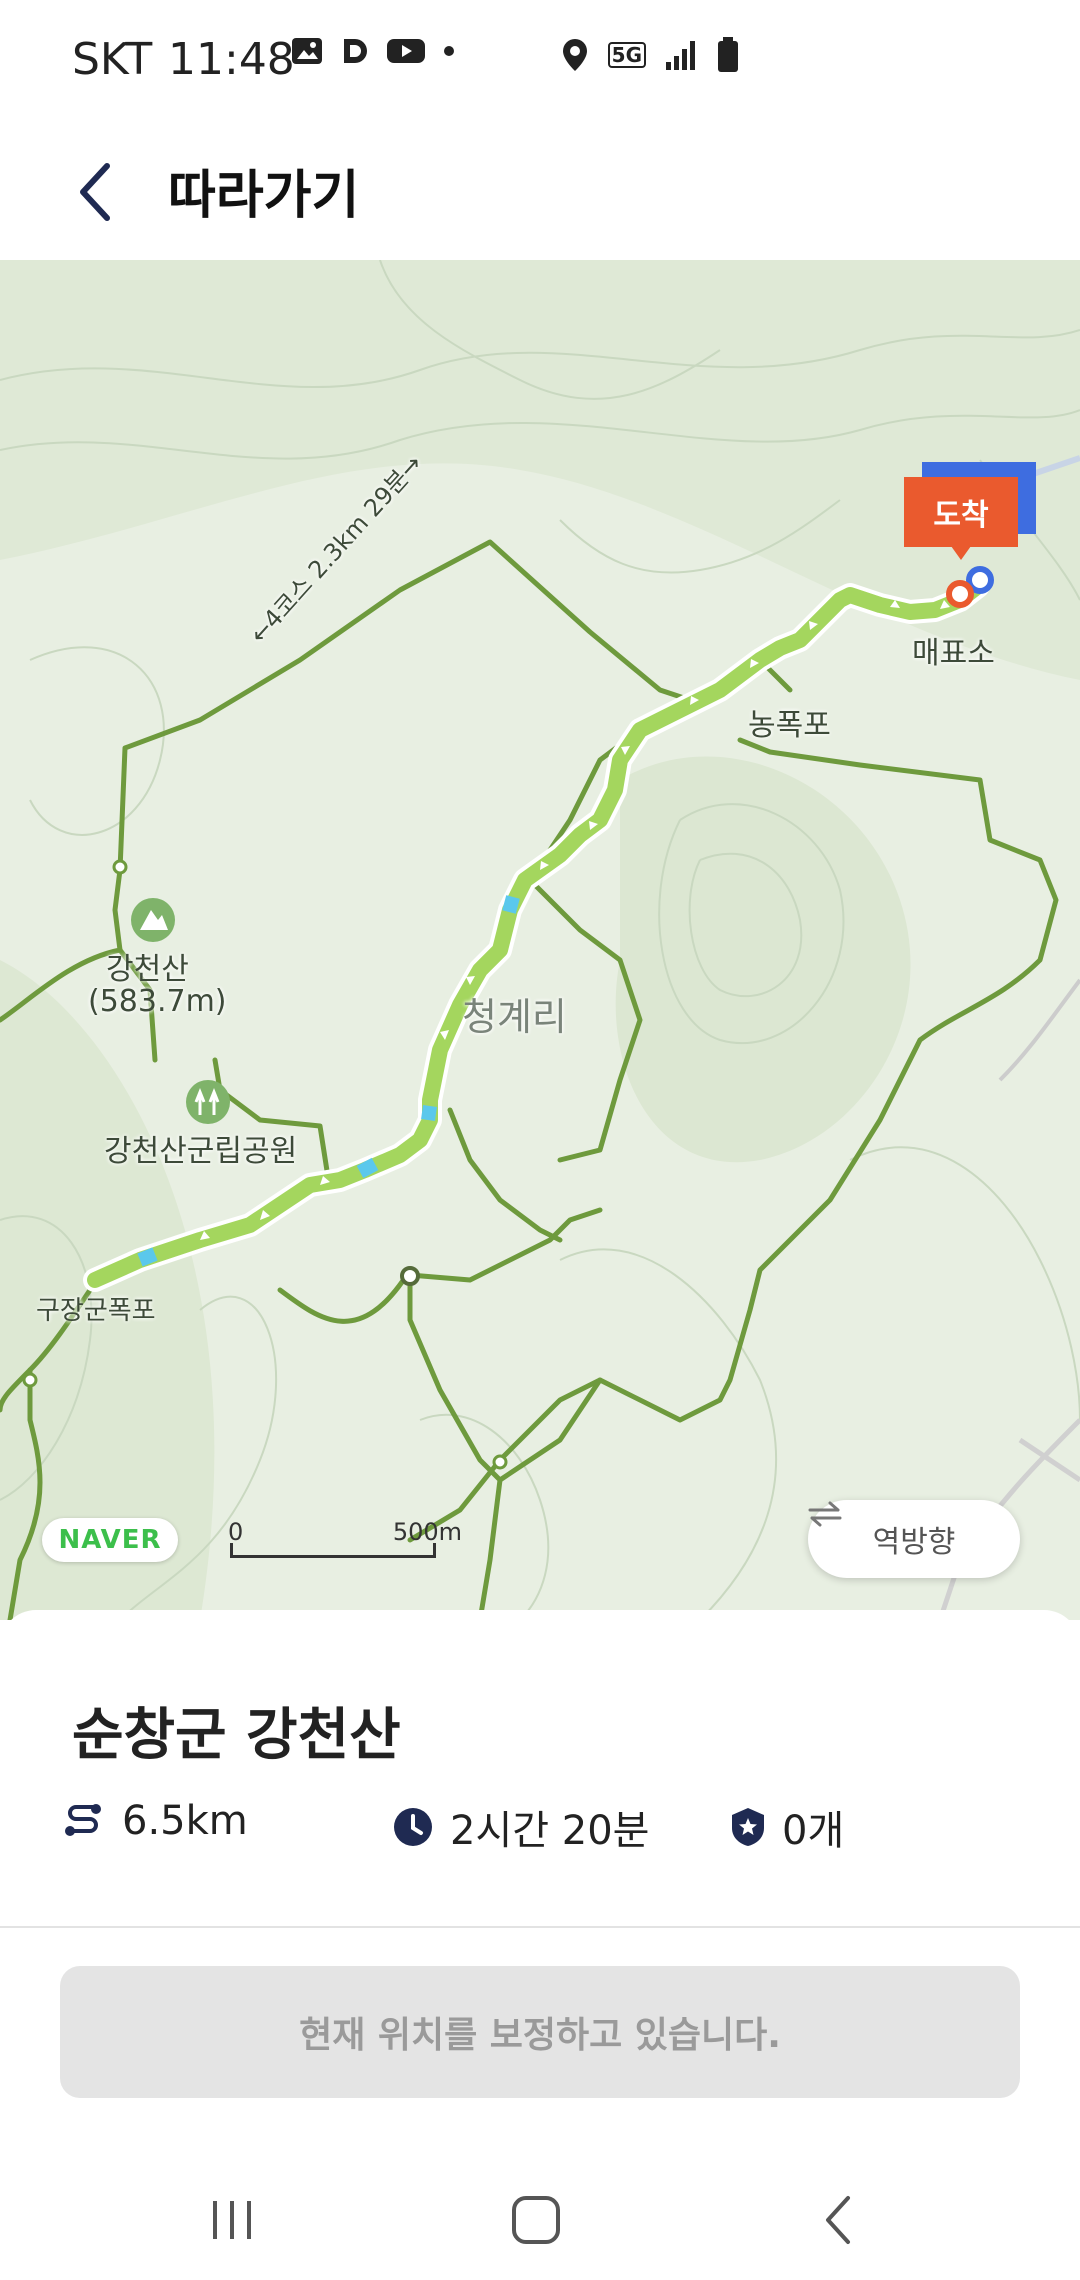  Describe the element at coordinates (748, 1827) in the screenshot. I see `stamp-badge-icon` at that location.